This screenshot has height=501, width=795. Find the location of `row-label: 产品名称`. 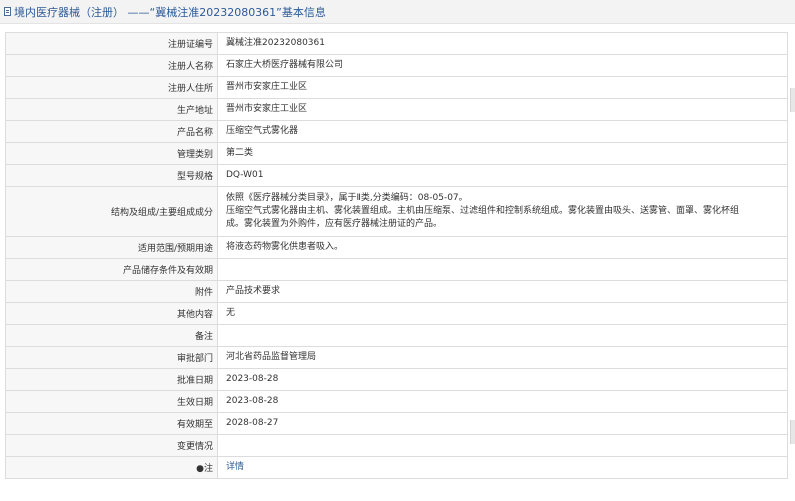

row-label: 产品名称 is located at coordinates (111, 131).